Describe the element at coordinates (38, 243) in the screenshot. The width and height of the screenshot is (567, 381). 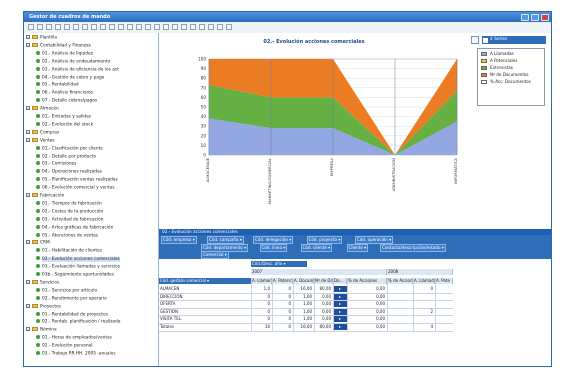
I see `tree-folder: − CRM` at that location.